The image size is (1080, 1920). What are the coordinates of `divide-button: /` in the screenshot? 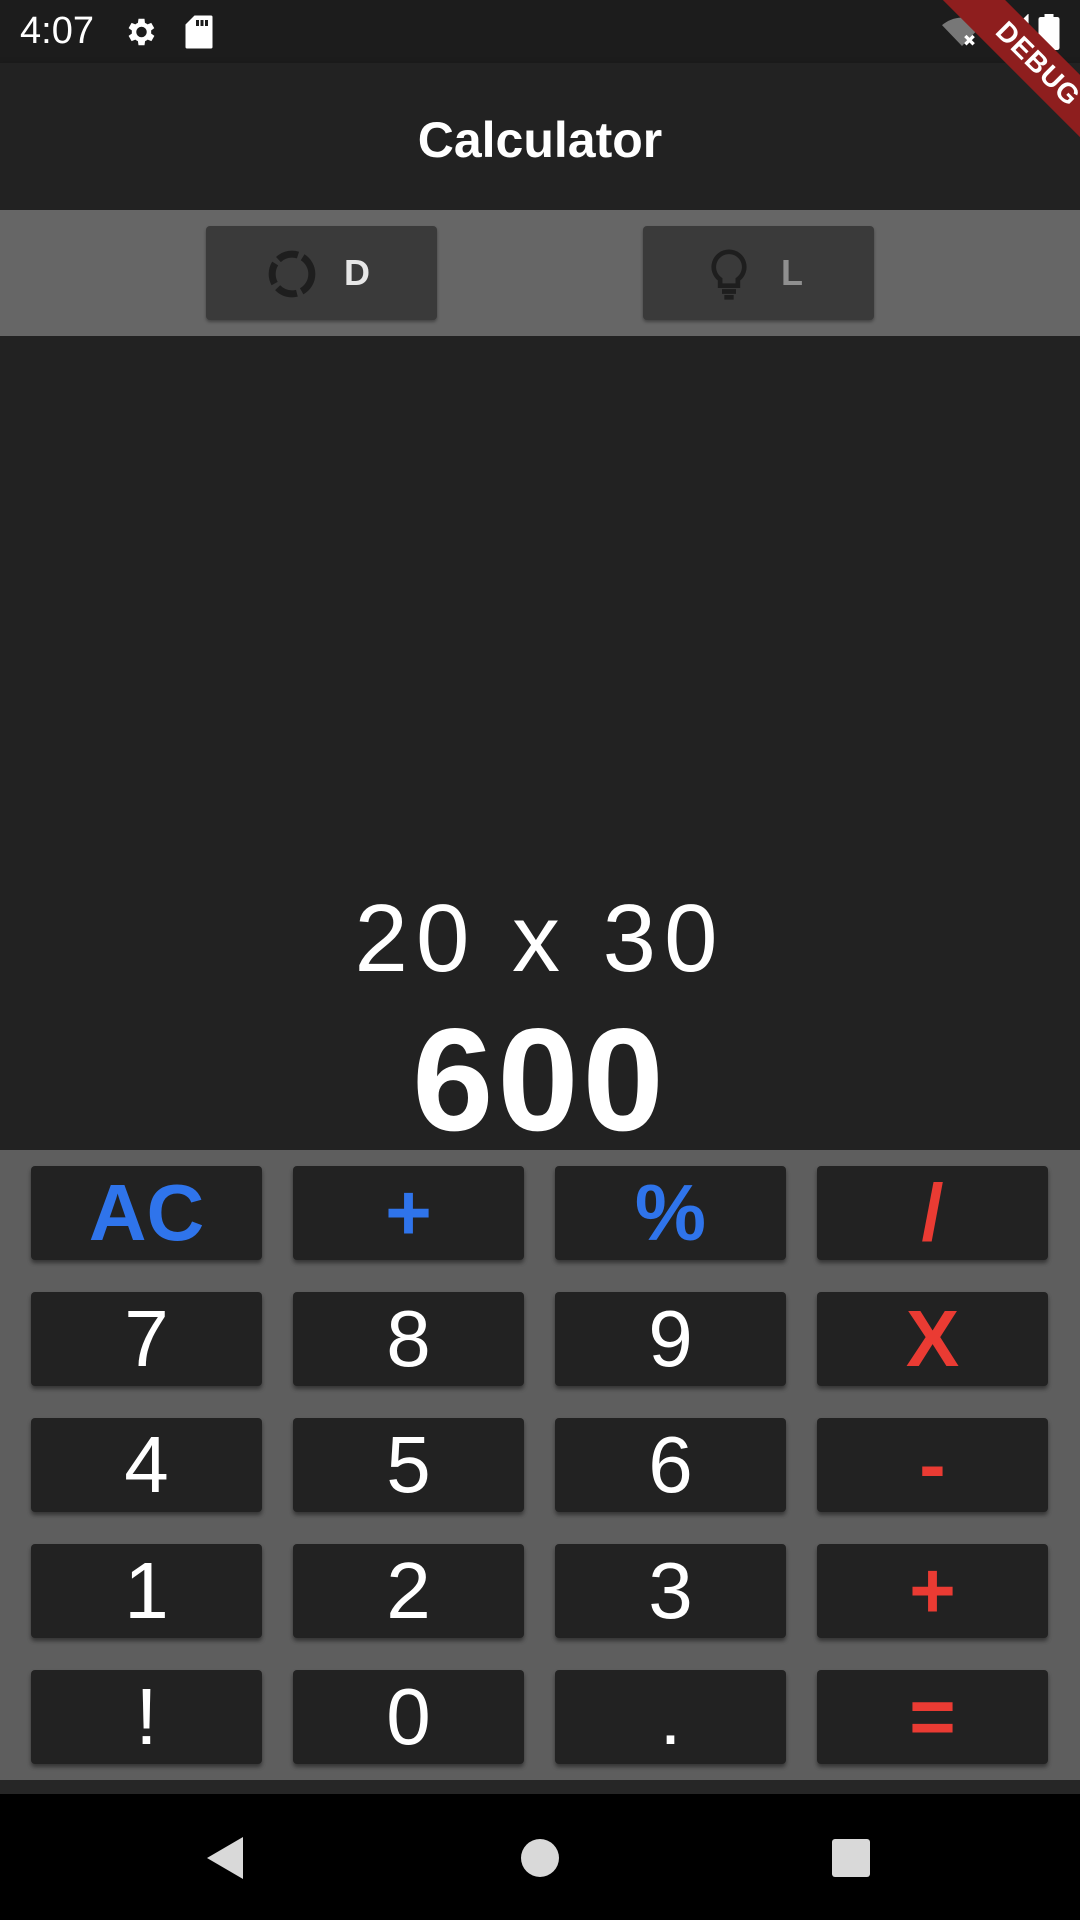 It's located at (932, 1213).